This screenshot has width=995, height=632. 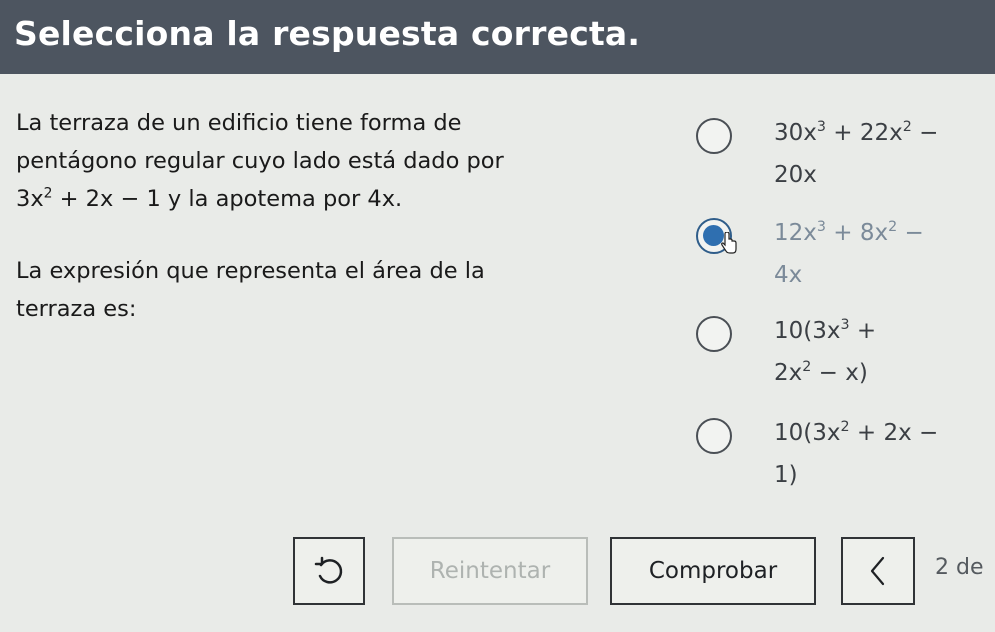 I want to click on question-line: 3x2 + 2x − 1 y la apotema por 4x., so click(x=296, y=199).